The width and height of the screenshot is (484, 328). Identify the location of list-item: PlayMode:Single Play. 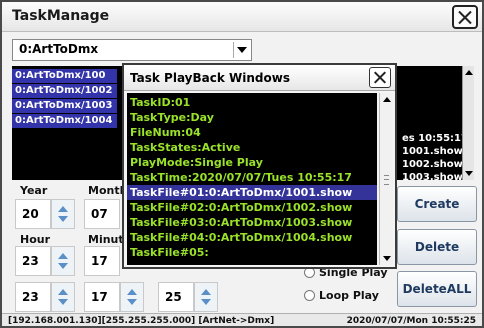
(196, 162).